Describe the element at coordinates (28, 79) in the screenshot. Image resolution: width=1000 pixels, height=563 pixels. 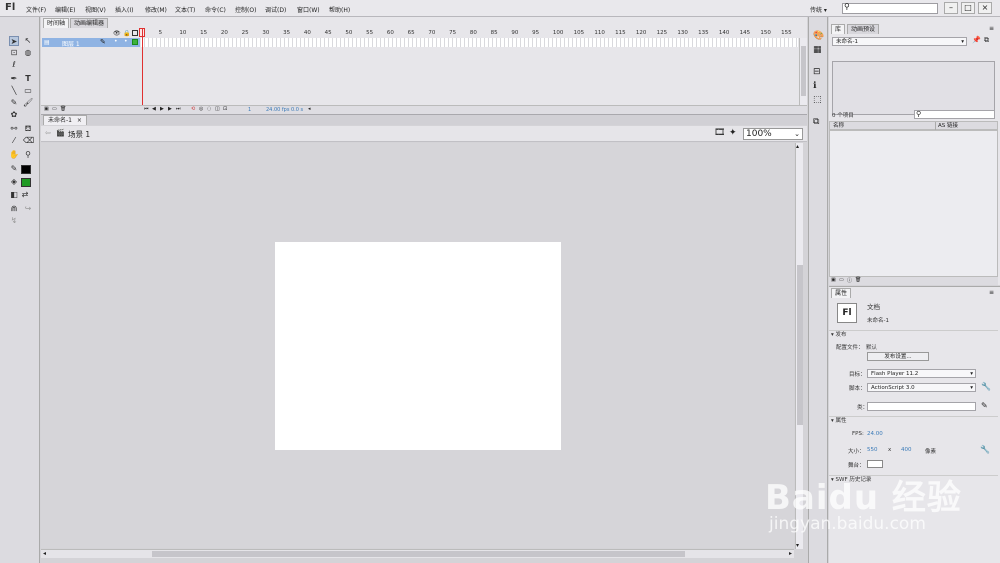
I see `text-tool-icon: T` at that location.